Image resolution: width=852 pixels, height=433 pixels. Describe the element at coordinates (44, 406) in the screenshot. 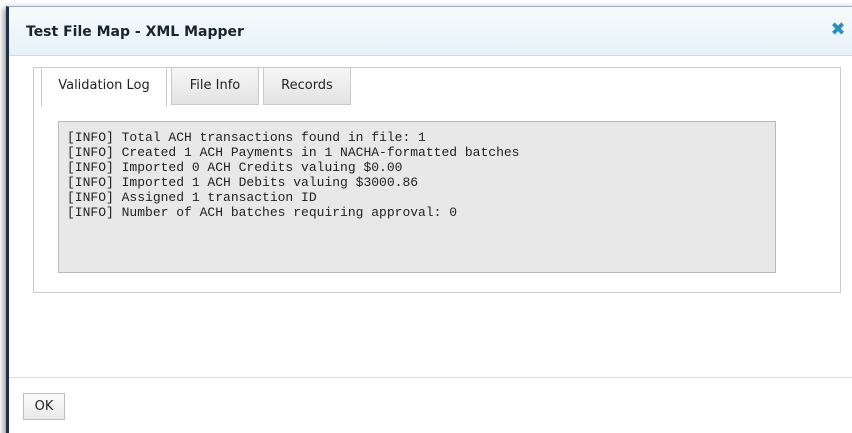

I see `ok-button: OK` at that location.